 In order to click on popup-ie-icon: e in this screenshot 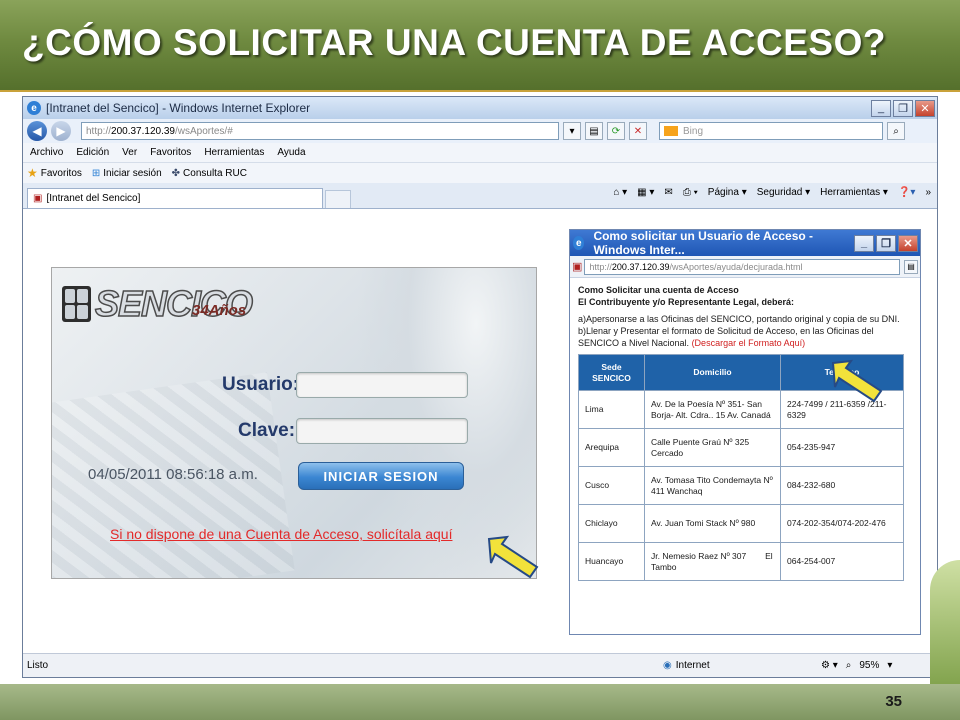, I will do `click(579, 243)`.